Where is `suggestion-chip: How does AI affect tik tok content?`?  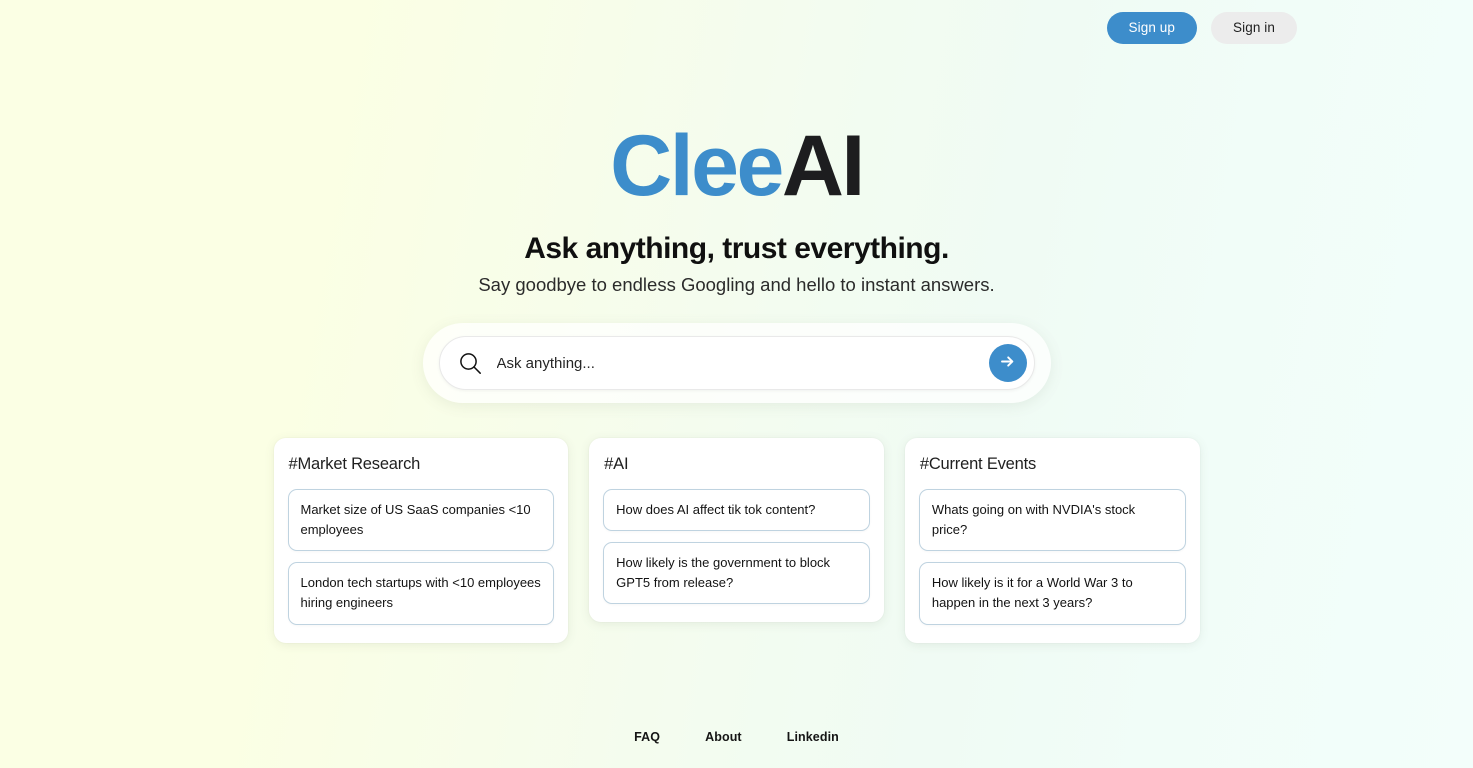 suggestion-chip: How does AI affect tik tok content? is located at coordinates (736, 510).